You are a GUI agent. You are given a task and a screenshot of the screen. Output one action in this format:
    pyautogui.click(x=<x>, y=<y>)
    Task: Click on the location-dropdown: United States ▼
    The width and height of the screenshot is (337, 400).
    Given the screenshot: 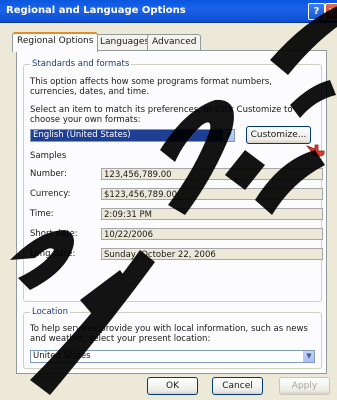 What is the action you would take?
    pyautogui.click(x=172, y=356)
    